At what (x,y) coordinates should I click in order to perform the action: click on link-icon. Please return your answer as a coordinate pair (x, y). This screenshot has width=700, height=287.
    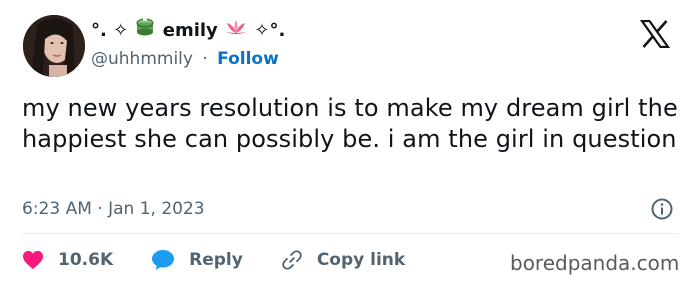
    Looking at the image, I should click on (292, 260).